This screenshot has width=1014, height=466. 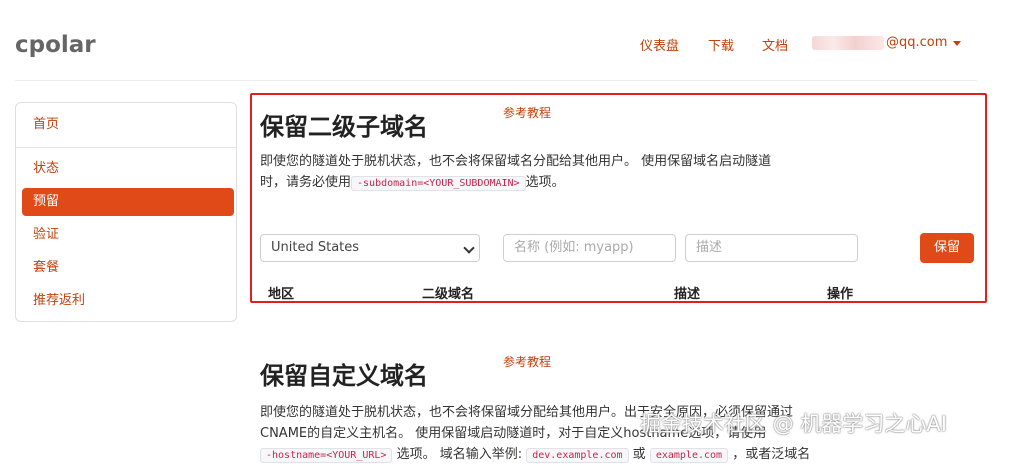 I want to click on nav-docs: 文档, so click(x=775, y=44).